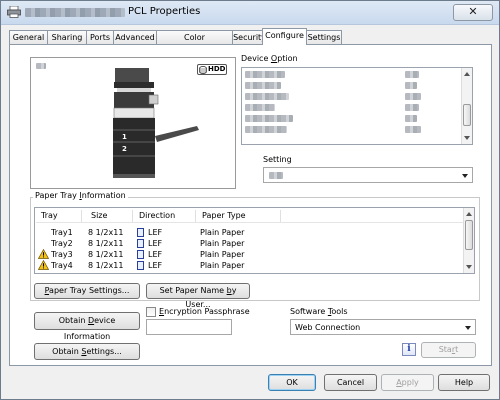 This screenshot has width=500, height=400. Describe the element at coordinates (250, 216) in the screenshot. I see `paper-tray-list-header: Tray Size Direction Paper Type` at that location.